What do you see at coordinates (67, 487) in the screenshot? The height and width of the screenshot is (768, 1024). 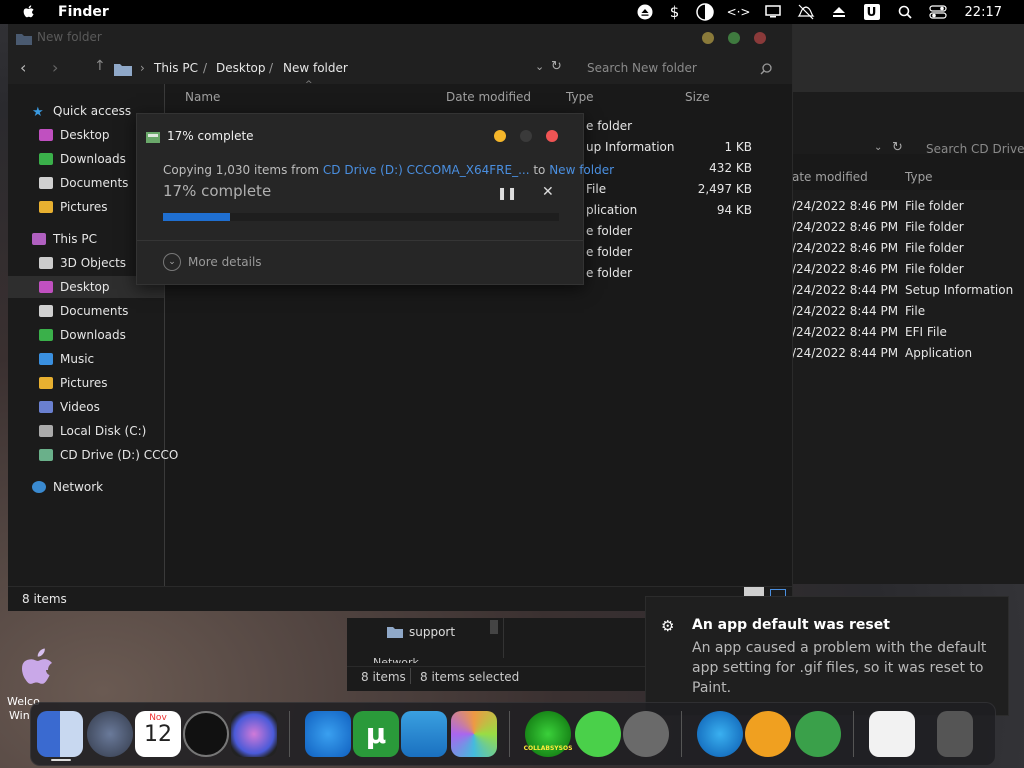 I see `sidebar-network: Network` at bounding box center [67, 487].